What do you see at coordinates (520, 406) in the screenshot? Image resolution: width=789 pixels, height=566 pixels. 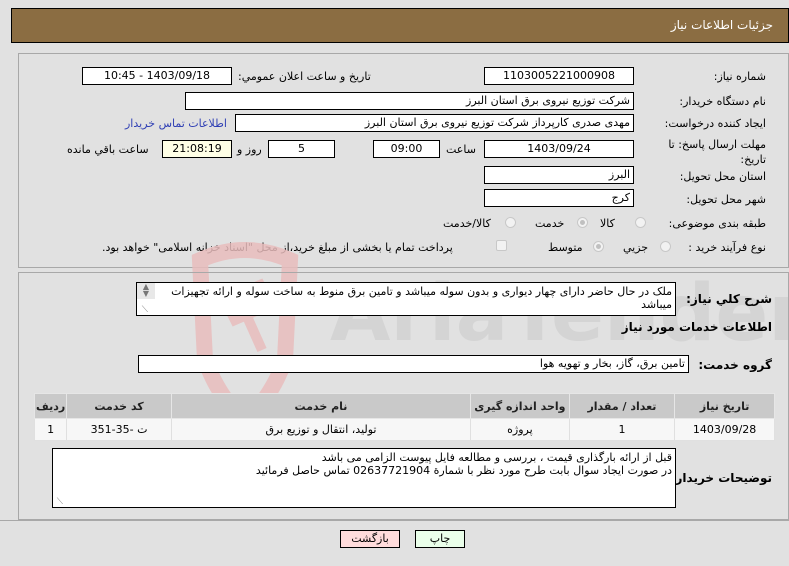 I see `col-header-unit: واحد اندازه گیری` at bounding box center [520, 406].